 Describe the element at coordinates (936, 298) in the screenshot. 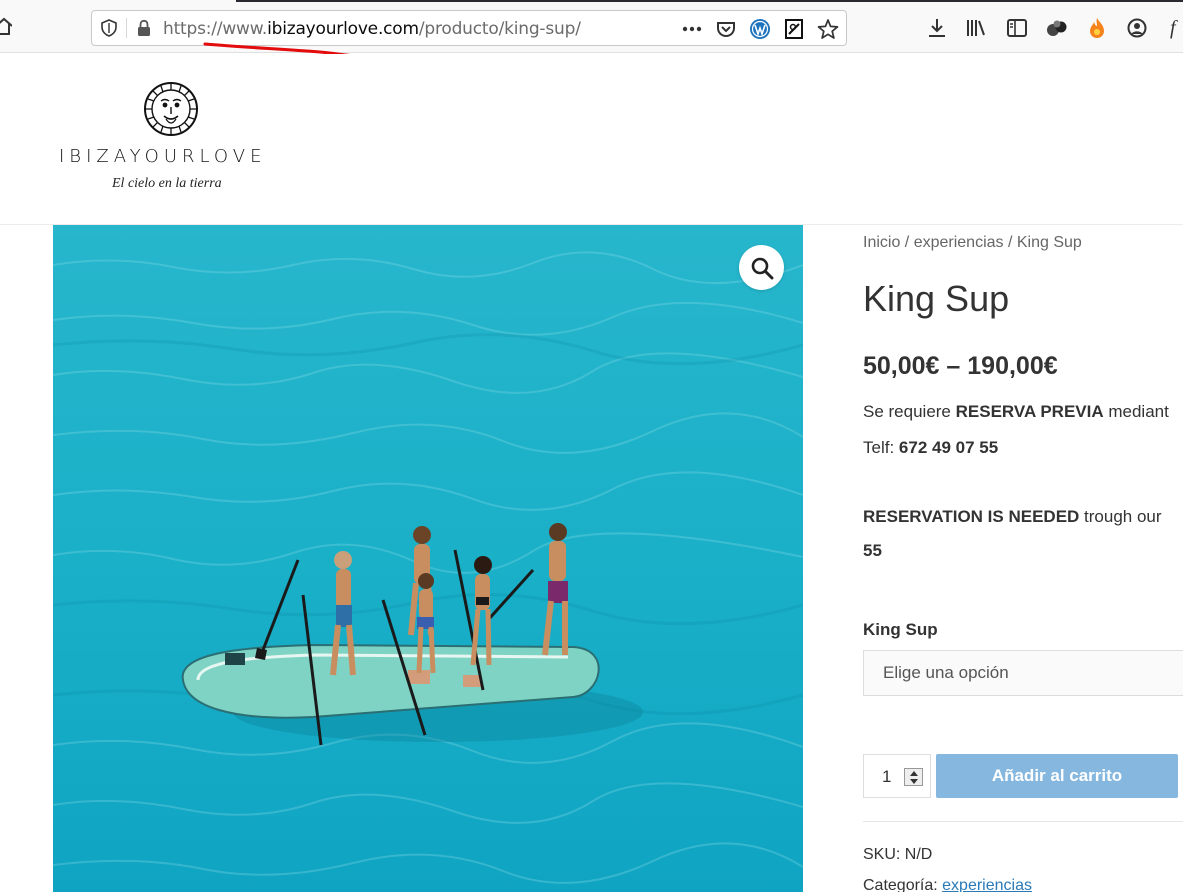

I see `product-title: King Sup` at that location.